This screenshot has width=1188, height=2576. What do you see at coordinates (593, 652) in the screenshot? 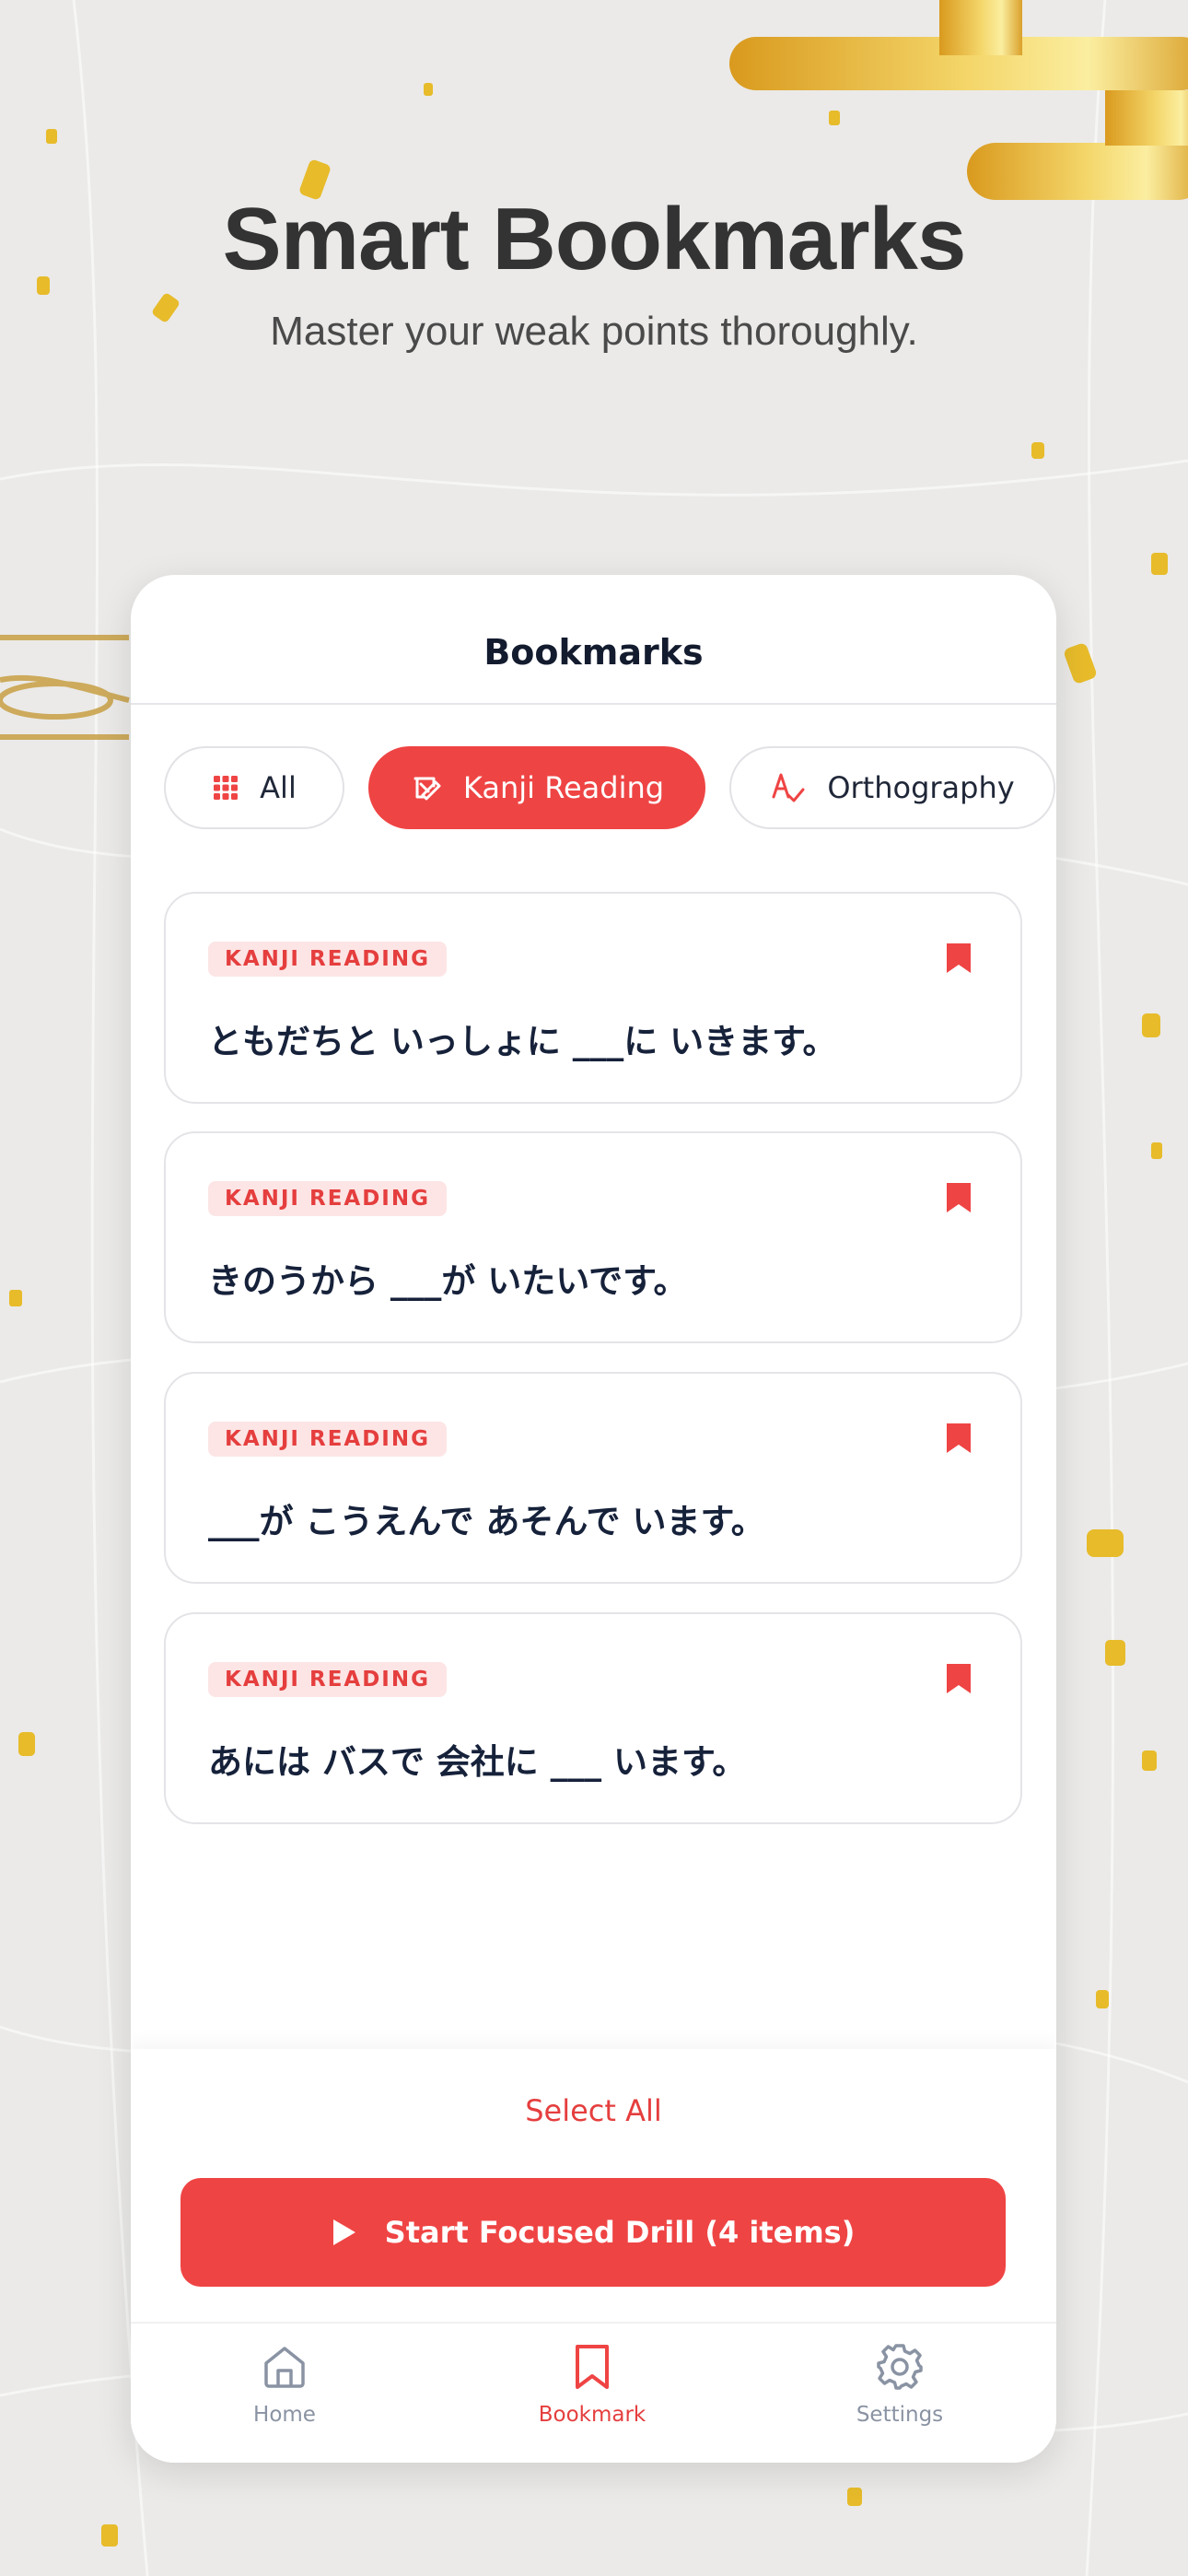
I see `page-title: Bookmarks` at bounding box center [593, 652].